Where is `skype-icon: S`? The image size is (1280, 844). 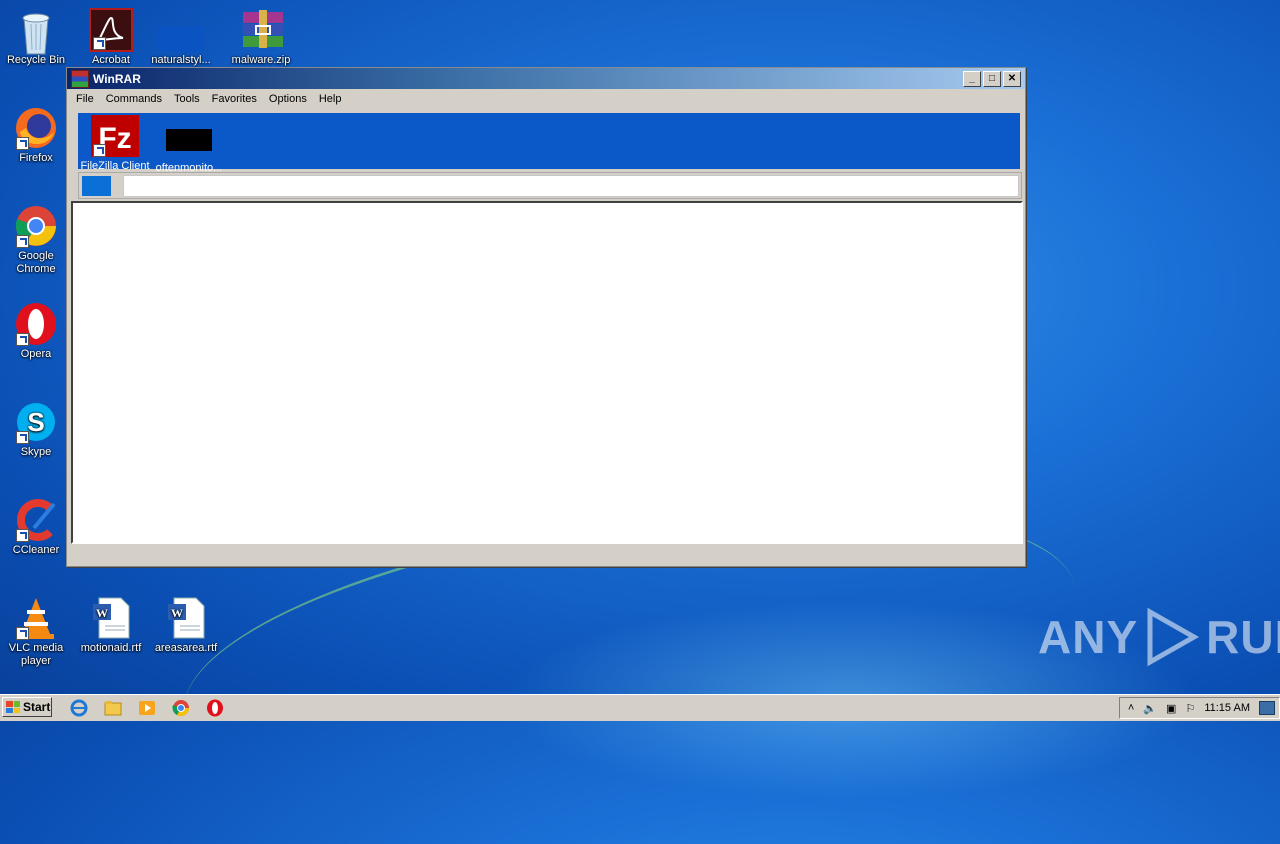
skype-icon: S is located at coordinates (36, 422).